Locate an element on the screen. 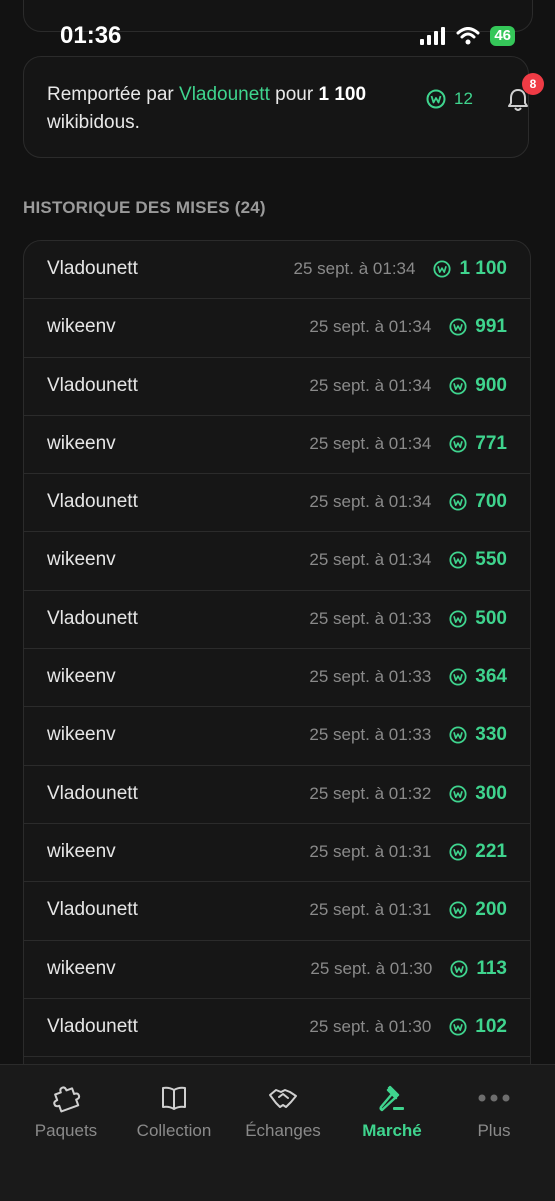  notification-badge: 8 is located at coordinates (533, 84).